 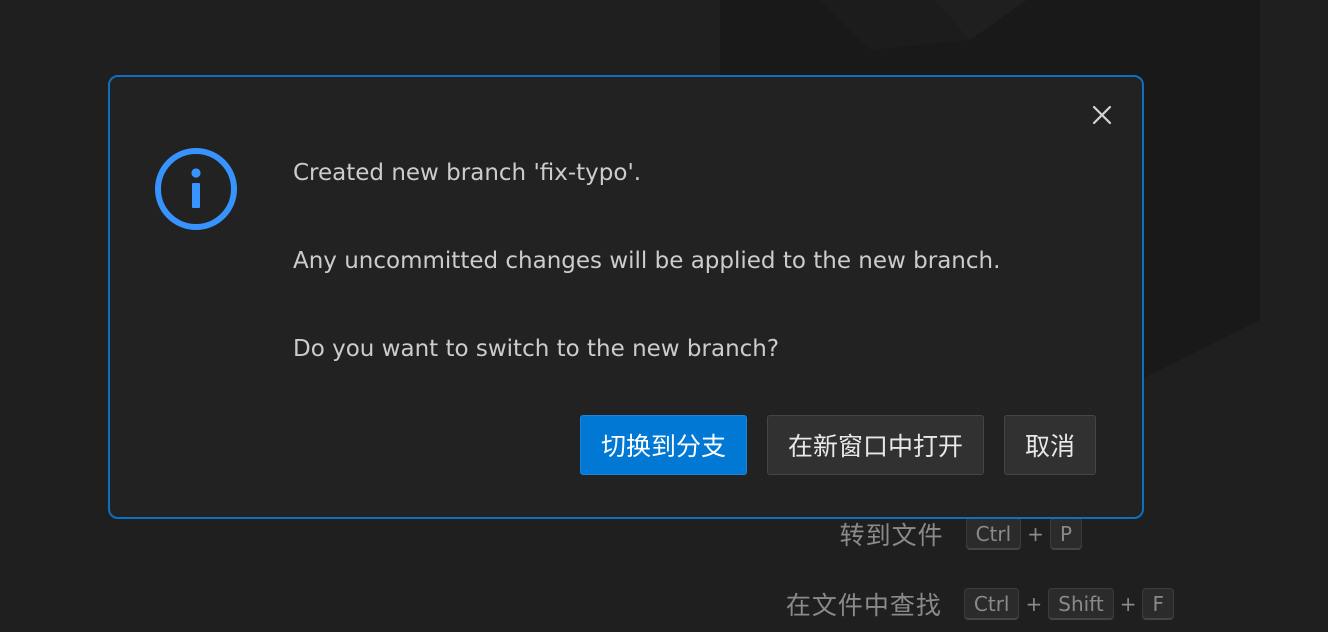 What do you see at coordinates (863, 605) in the screenshot?
I see `hint-label: 在文件中查找` at bounding box center [863, 605].